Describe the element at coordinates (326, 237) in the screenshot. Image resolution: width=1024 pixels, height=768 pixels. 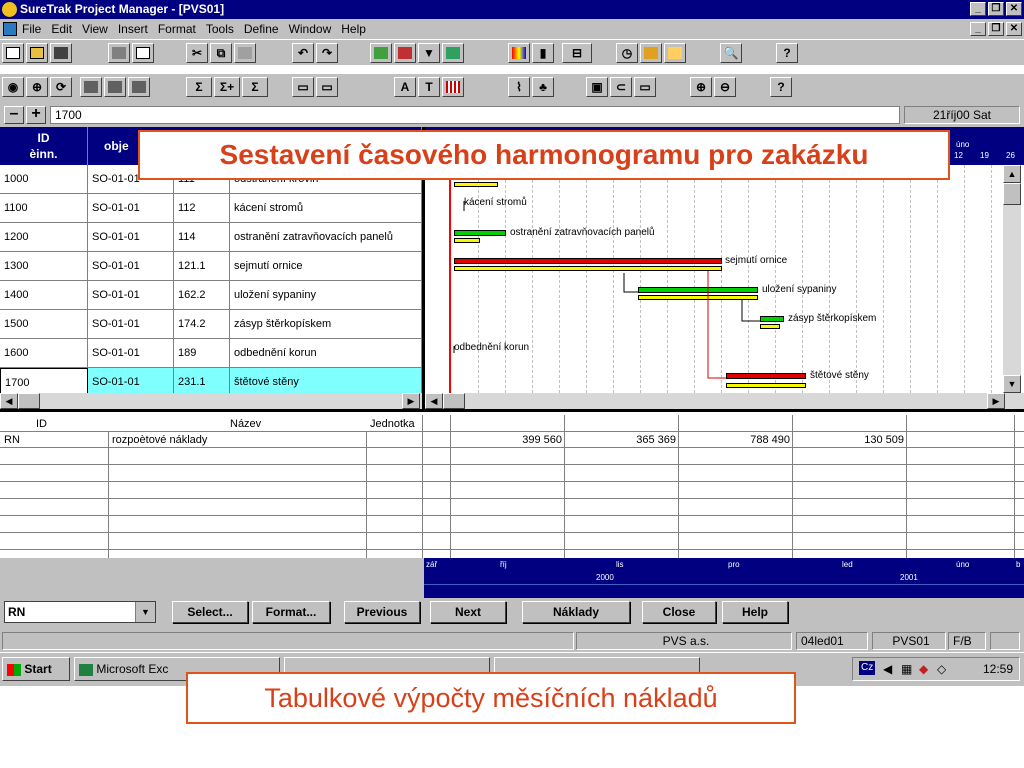
I see `grid-cell-name: ostranění zatravňovacích panelů` at that location.